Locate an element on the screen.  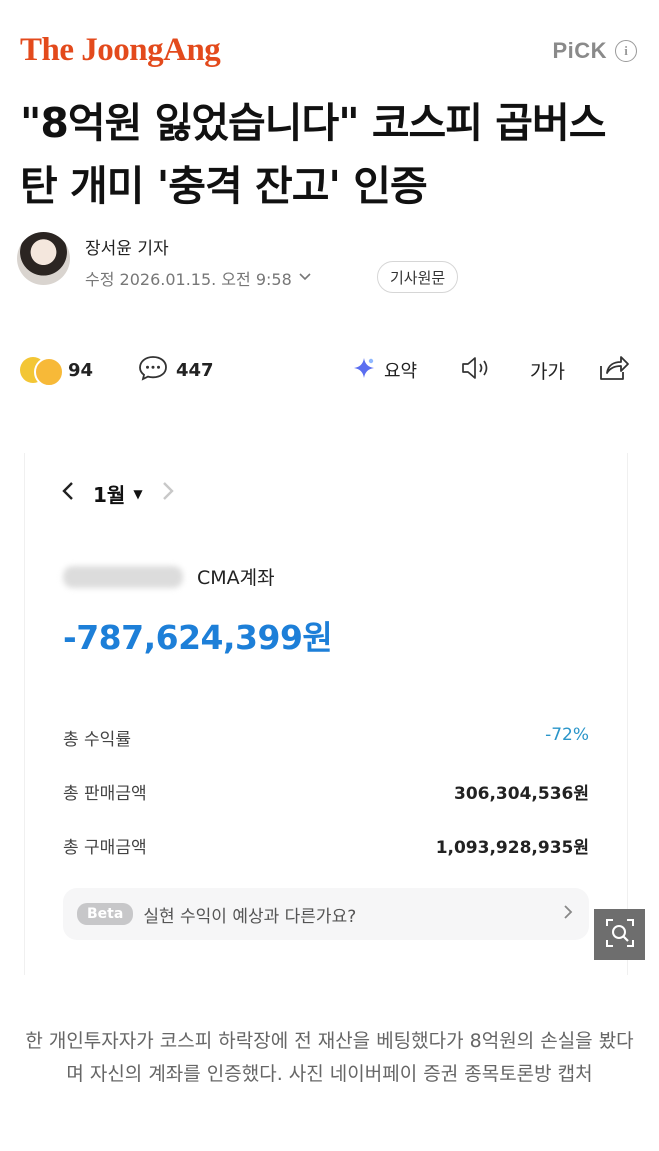
image-zoom-button is located at coordinates (619, 934).